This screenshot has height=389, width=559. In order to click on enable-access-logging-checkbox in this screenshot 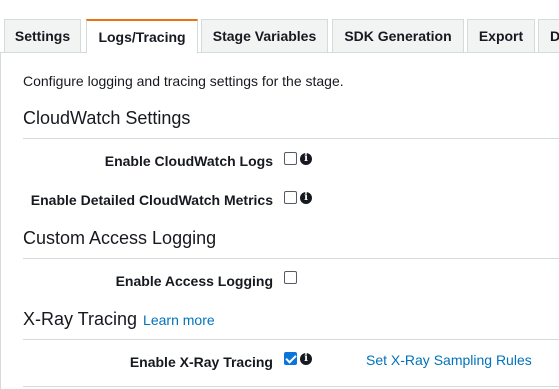, I will do `click(290, 277)`.